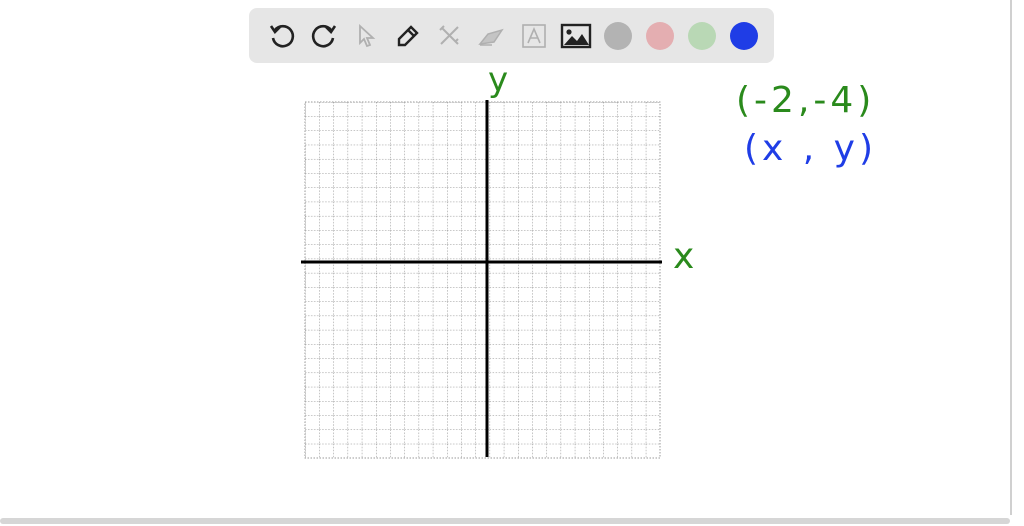 The height and width of the screenshot is (526, 1024). Describe the element at coordinates (686, 256) in the screenshot. I see `x-axis-label: x` at that location.